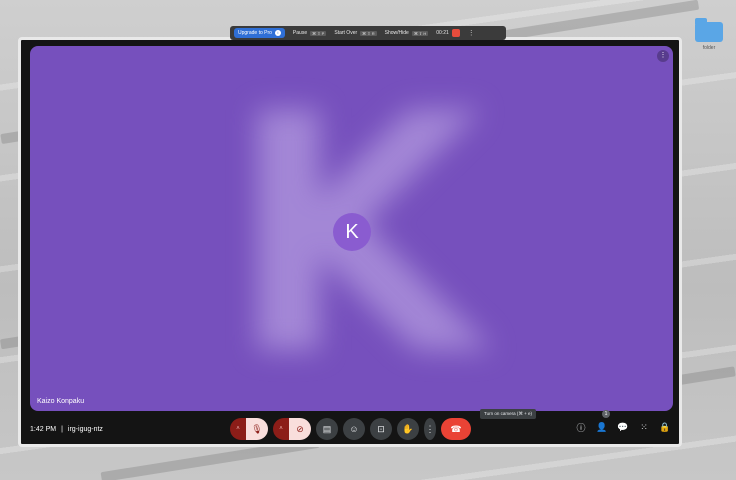 Image resolution: width=736 pixels, height=480 pixels. I want to click on raise-hand-icon: ✋, so click(408, 429).